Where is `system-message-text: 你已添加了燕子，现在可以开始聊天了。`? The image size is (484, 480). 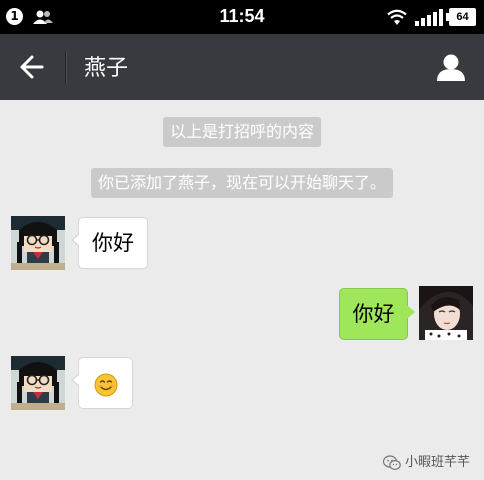
system-message-text: 你已添加了燕子，现在可以开始聊天了。 is located at coordinates (241, 183).